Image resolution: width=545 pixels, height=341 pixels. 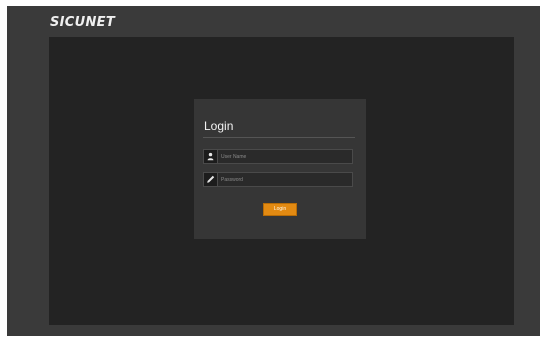 I want to click on password-input, so click(x=284, y=179).